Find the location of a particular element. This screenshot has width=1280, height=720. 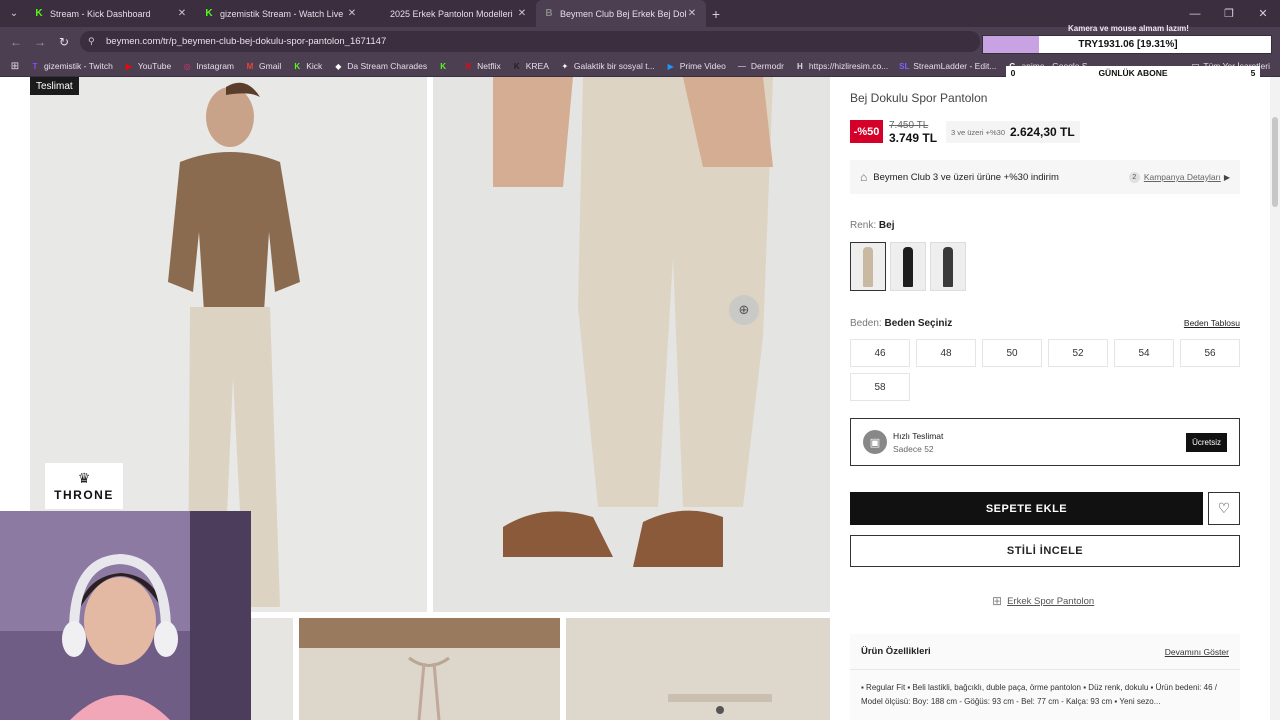

new-tab-button: + is located at coordinates (716, 14).